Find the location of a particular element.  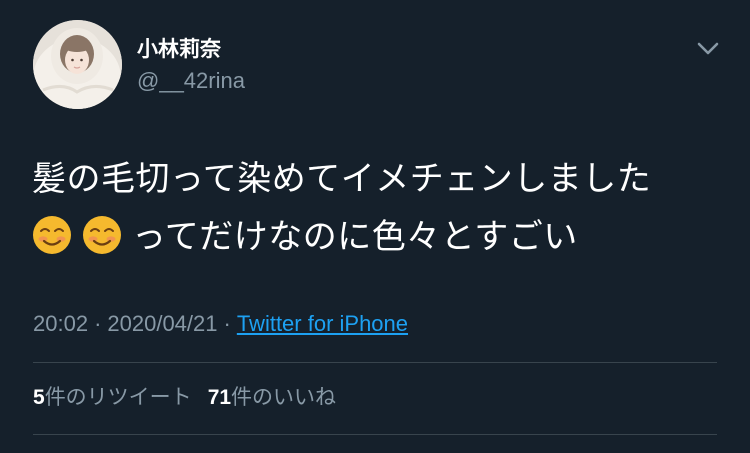

author-display-name: 小林莉奈 is located at coordinates (179, 49).